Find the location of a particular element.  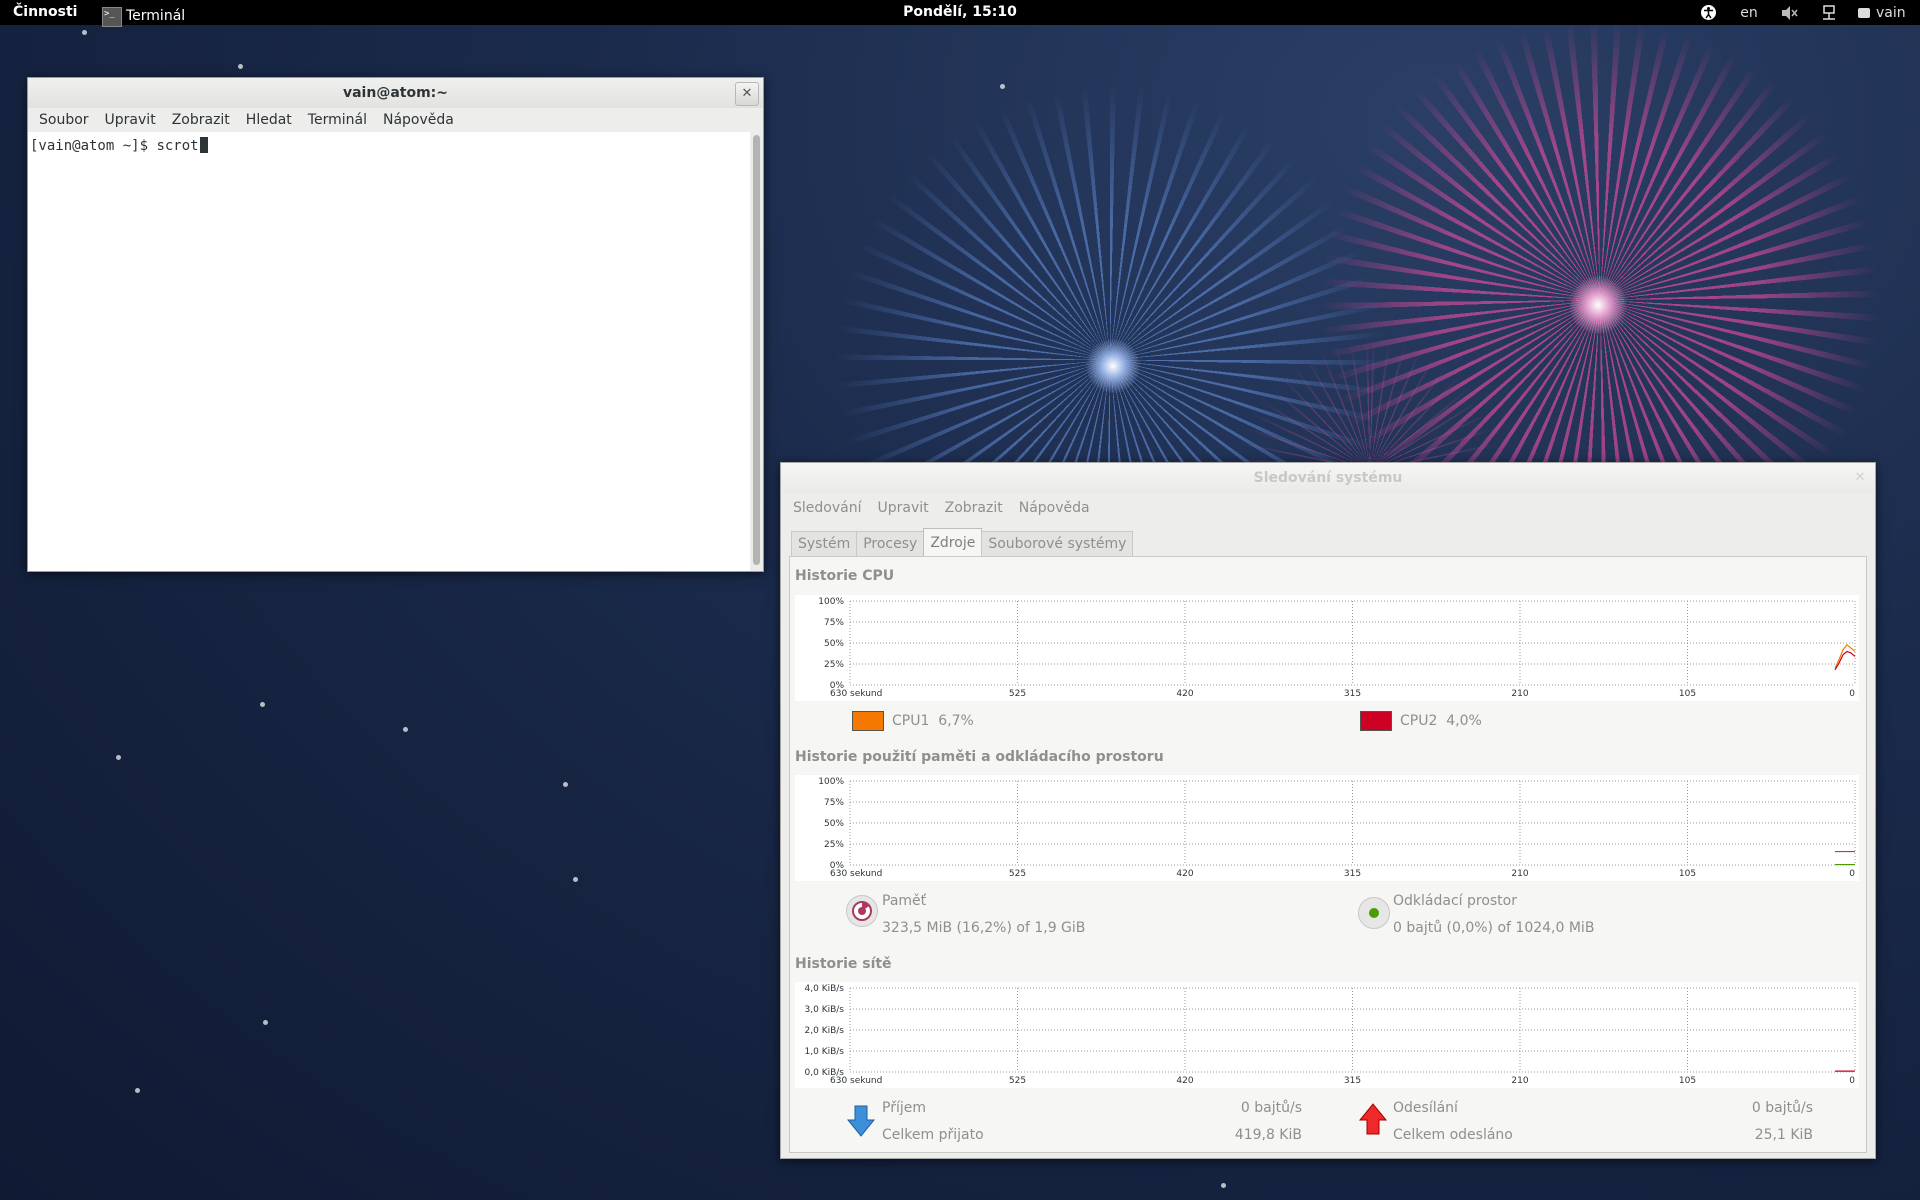

network-y-tick-label: 3,0 KiB/s is located at coordinates (825, 1010).